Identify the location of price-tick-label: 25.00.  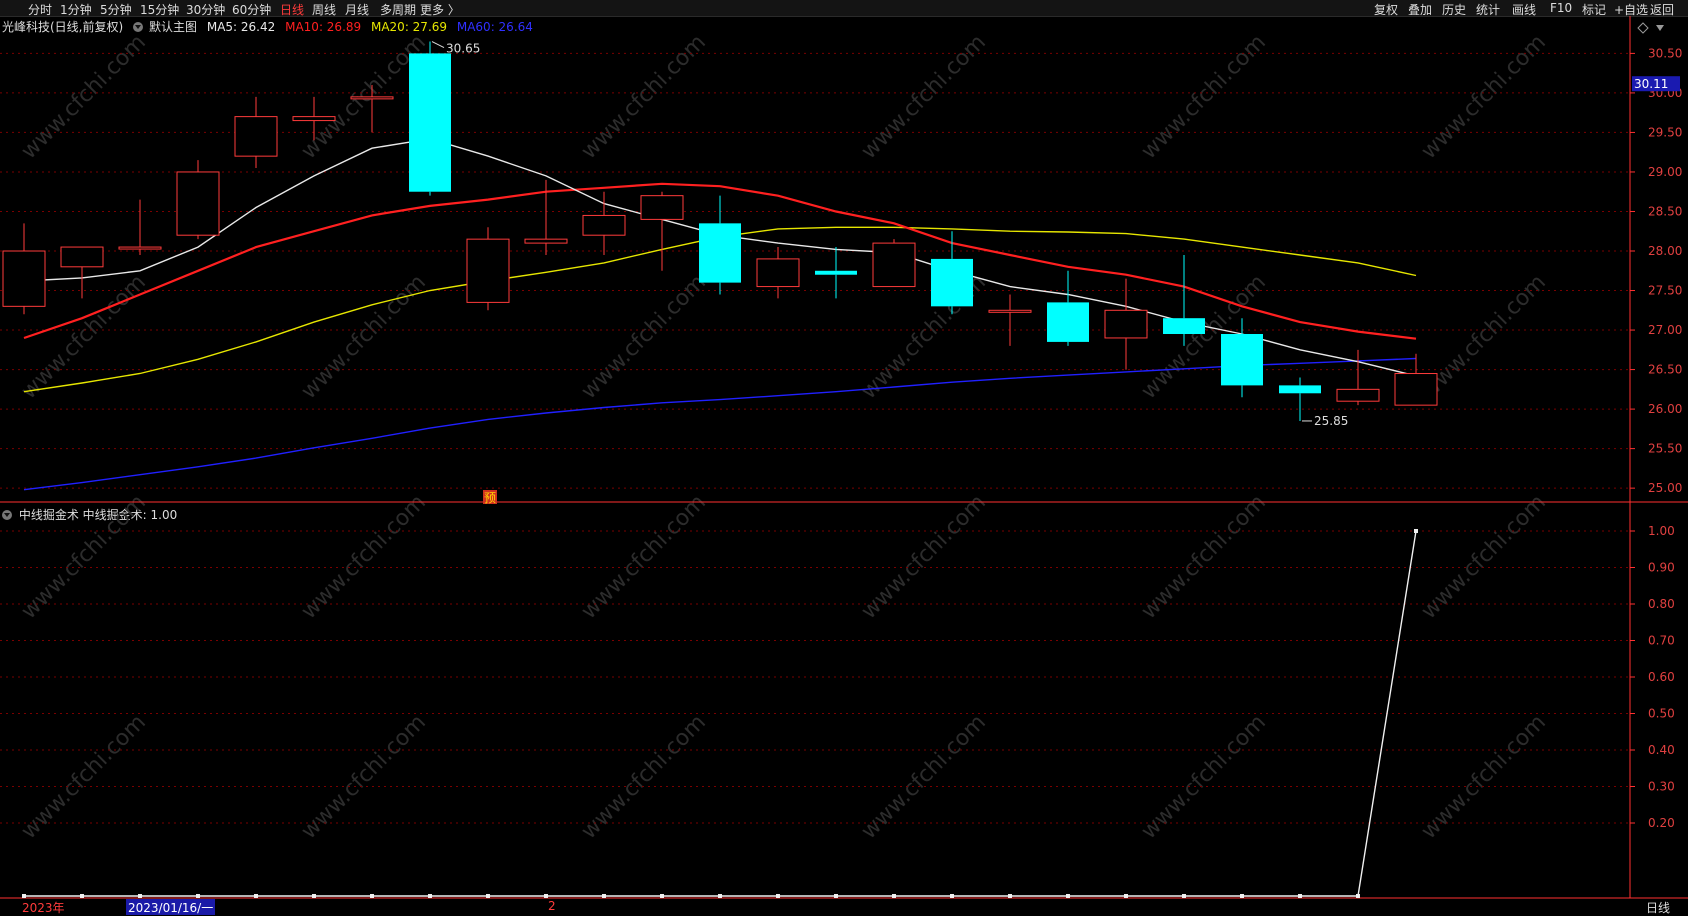
(1665, 488).